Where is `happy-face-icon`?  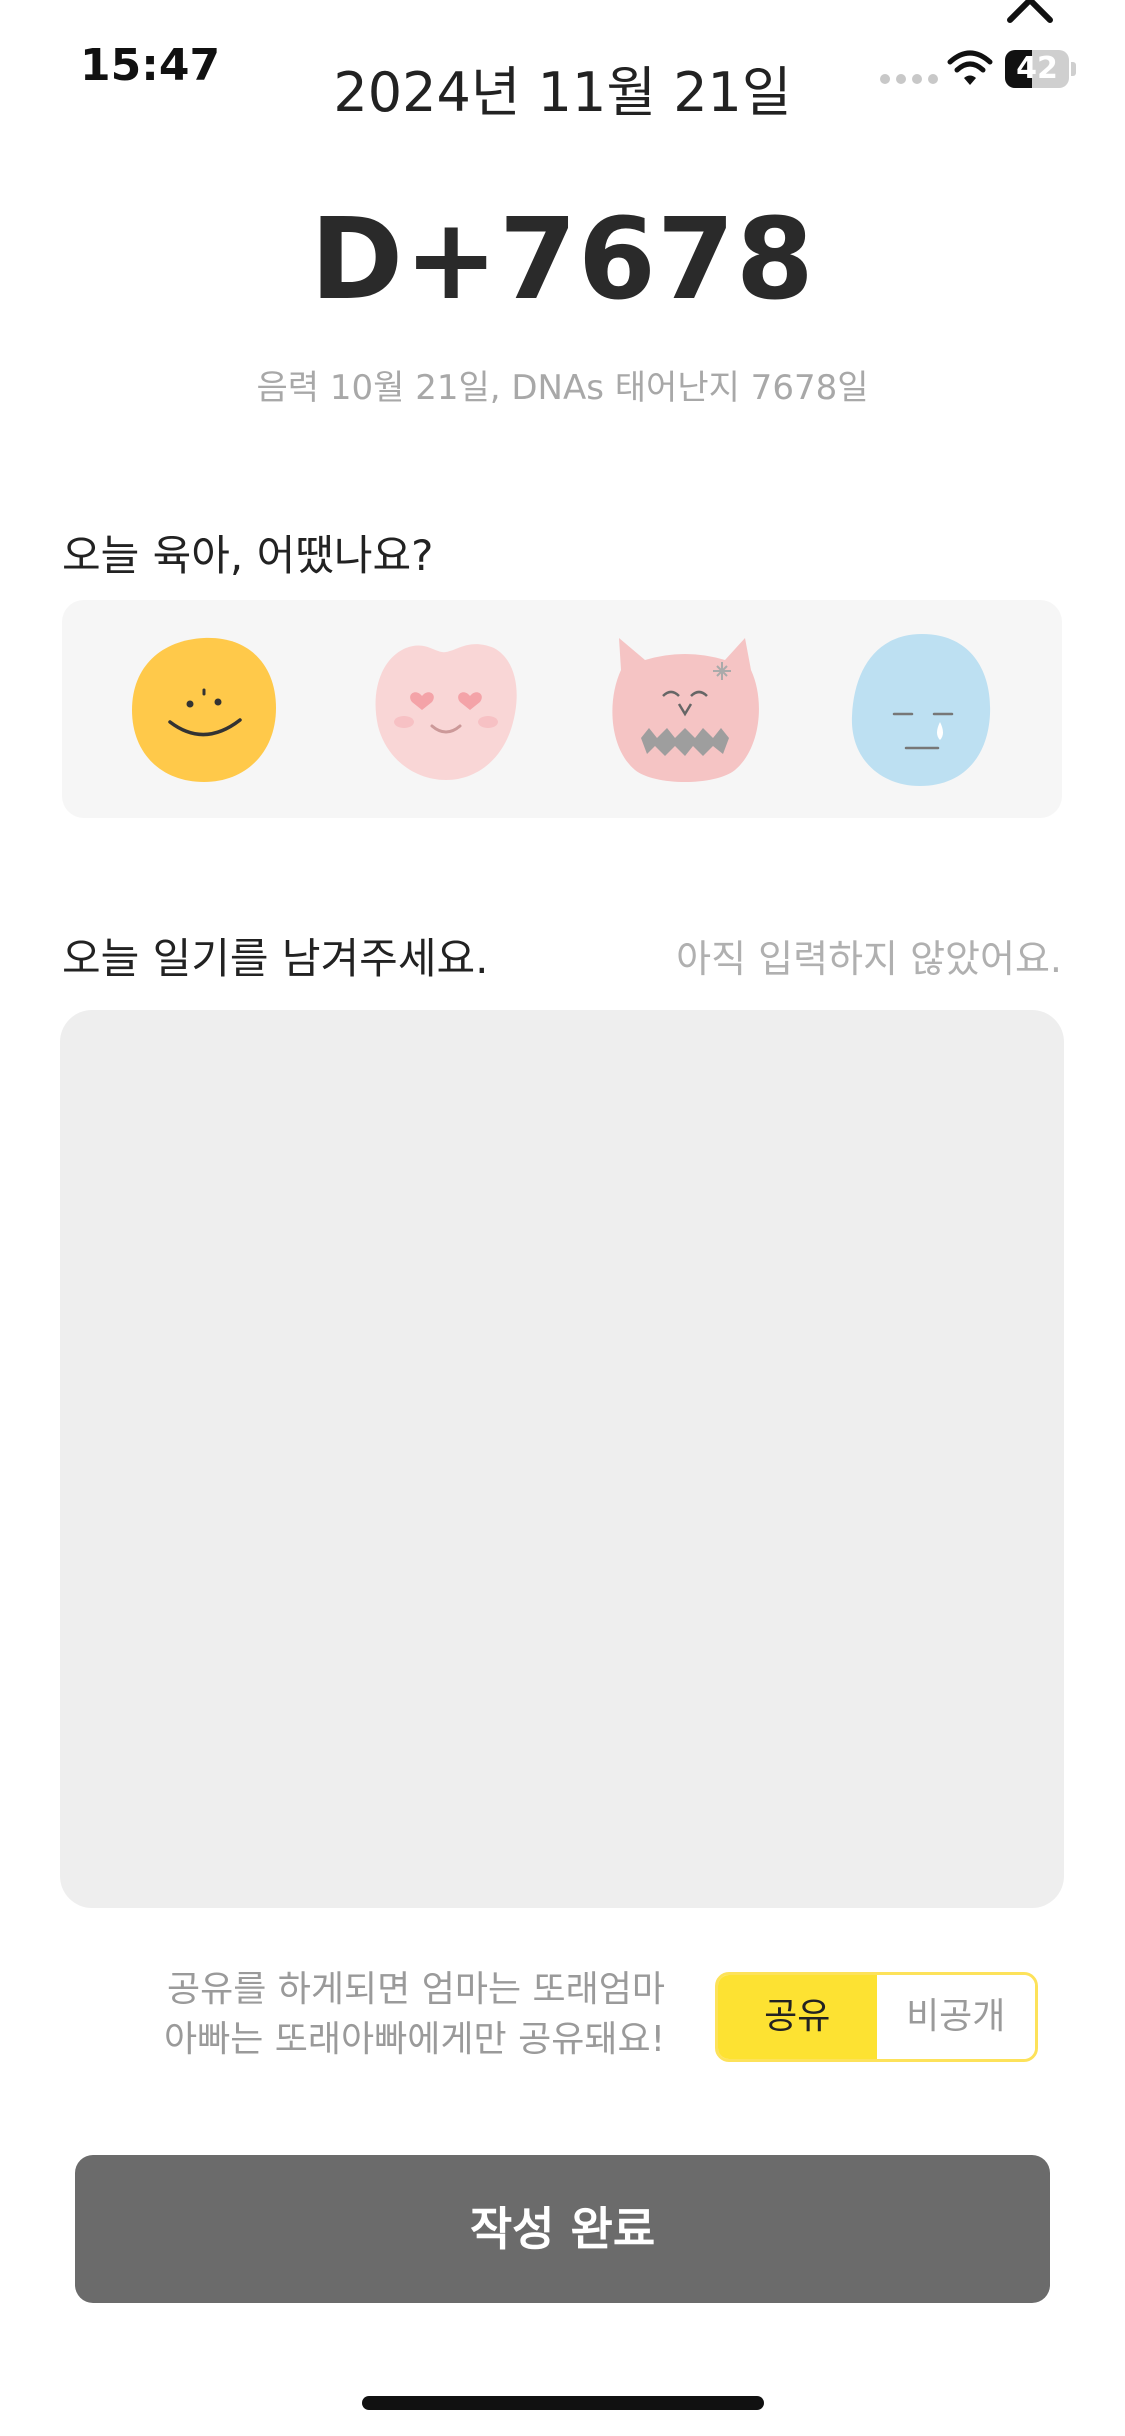
happy-face-icon is located at coordinates (204, 709).